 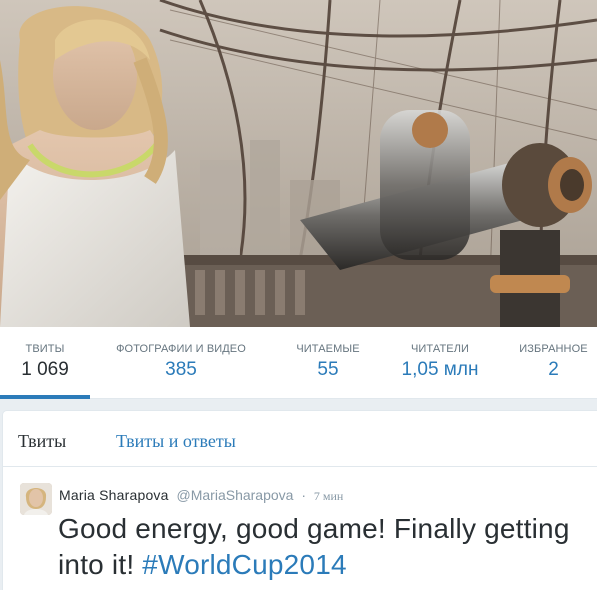 I want to click on stat-label: ЧИТАЕМЫЕ, so click(x=328, y=349).